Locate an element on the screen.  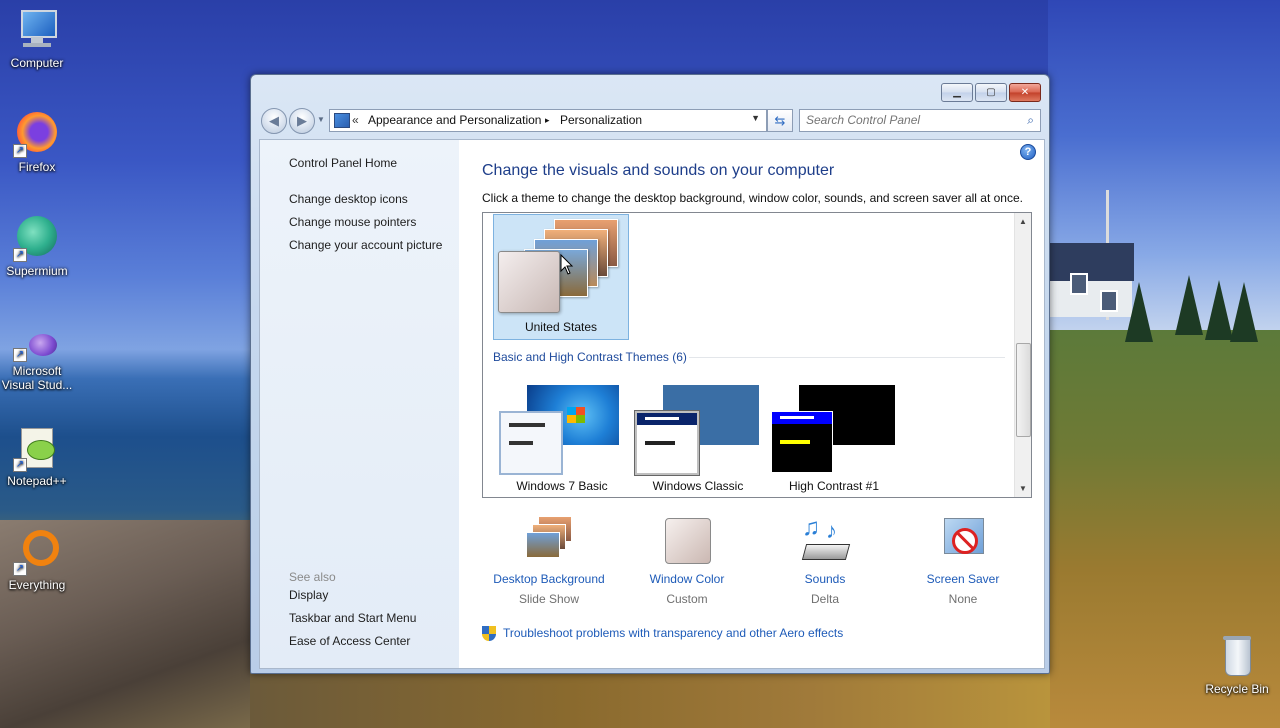
desktop-icon-firefox: ↗ Firefox is located at coordinates (37, 143).